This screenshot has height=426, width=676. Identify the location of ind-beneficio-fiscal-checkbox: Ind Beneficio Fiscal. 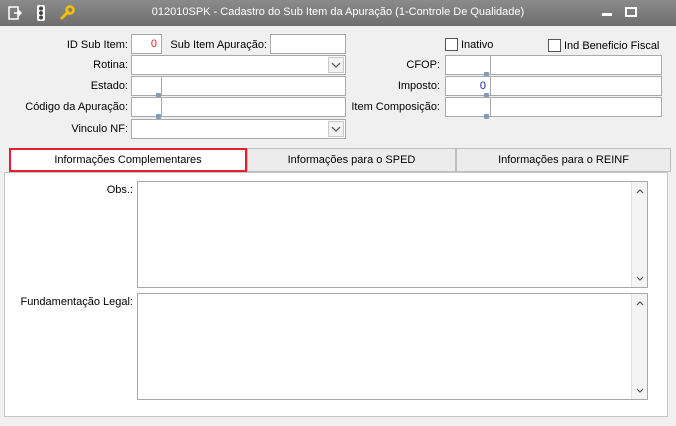
(603, 45).